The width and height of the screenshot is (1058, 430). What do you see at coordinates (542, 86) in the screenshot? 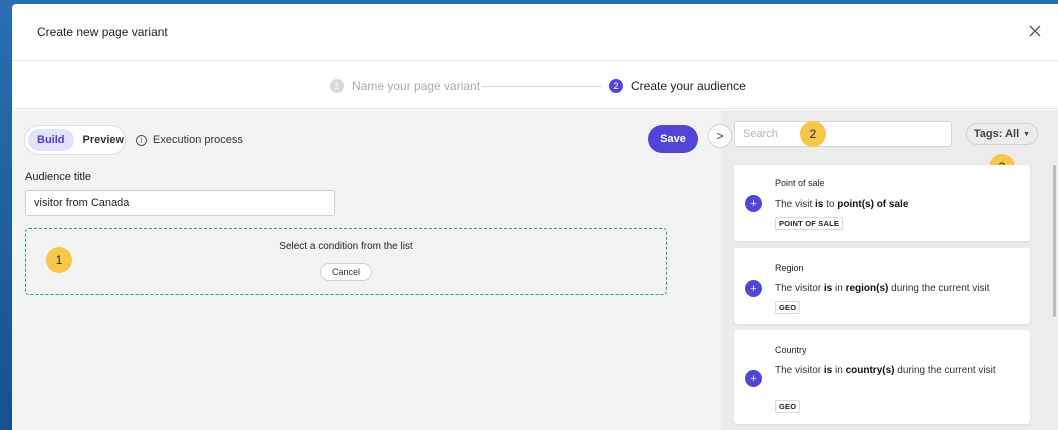
I see `step-connector` at bounding box center [542, 86].